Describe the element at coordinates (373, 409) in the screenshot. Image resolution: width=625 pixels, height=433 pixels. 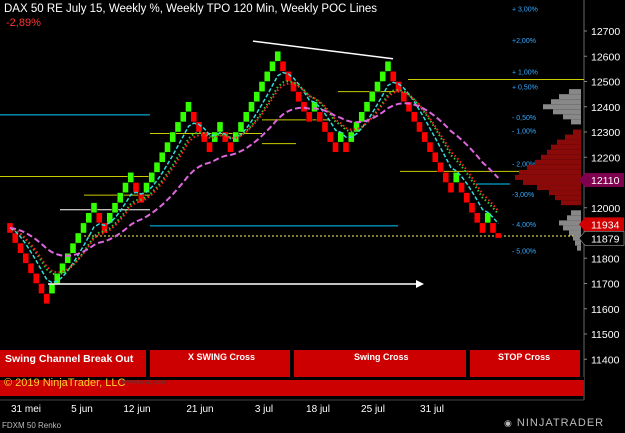
I see `x-tick-label: 25 jul` at that location.